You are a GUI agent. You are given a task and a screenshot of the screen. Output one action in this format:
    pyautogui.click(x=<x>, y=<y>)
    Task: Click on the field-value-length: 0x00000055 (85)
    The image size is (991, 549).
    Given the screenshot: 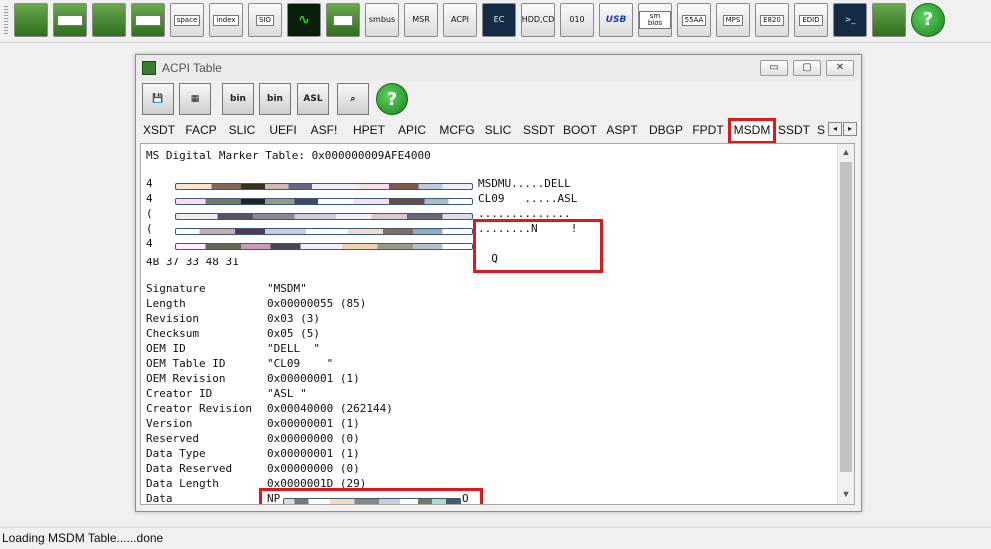 What is the action you would take?
    pyautogui.click(x=317, y=303)
    